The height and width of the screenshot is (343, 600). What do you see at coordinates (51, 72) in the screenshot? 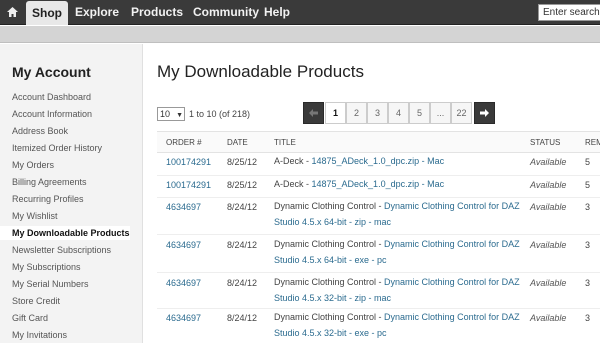
I see `sidebar-title: My Account` at bounding box center [51, 72].